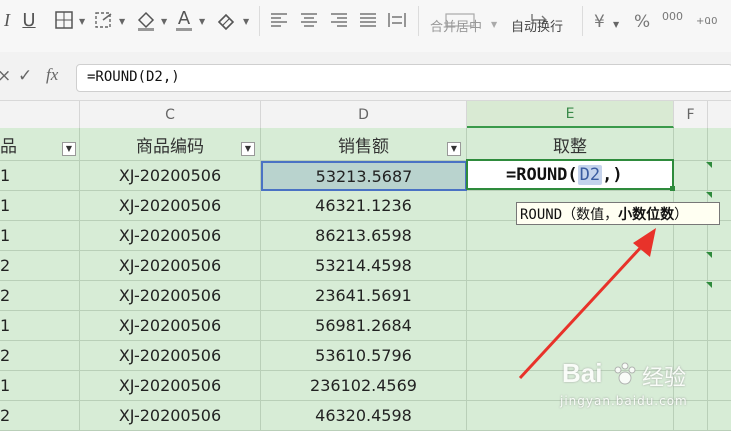 The height and width of the screenshot is (431, 731). Describe the element at coordinates (582, 373) in the screenshot. I see `watermark-brand: Bai` at that location.